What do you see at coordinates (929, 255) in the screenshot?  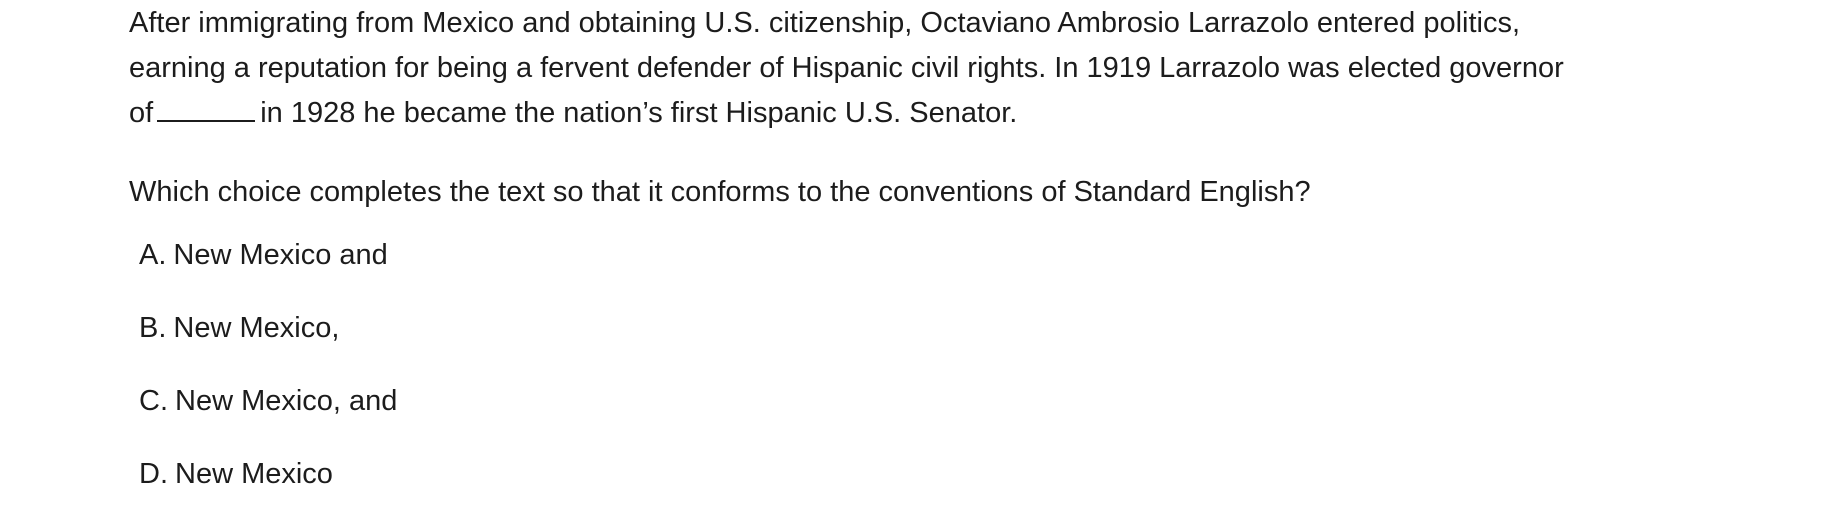 I see `choice-a: A. New Mexico and` at bounding box center [929, 255].